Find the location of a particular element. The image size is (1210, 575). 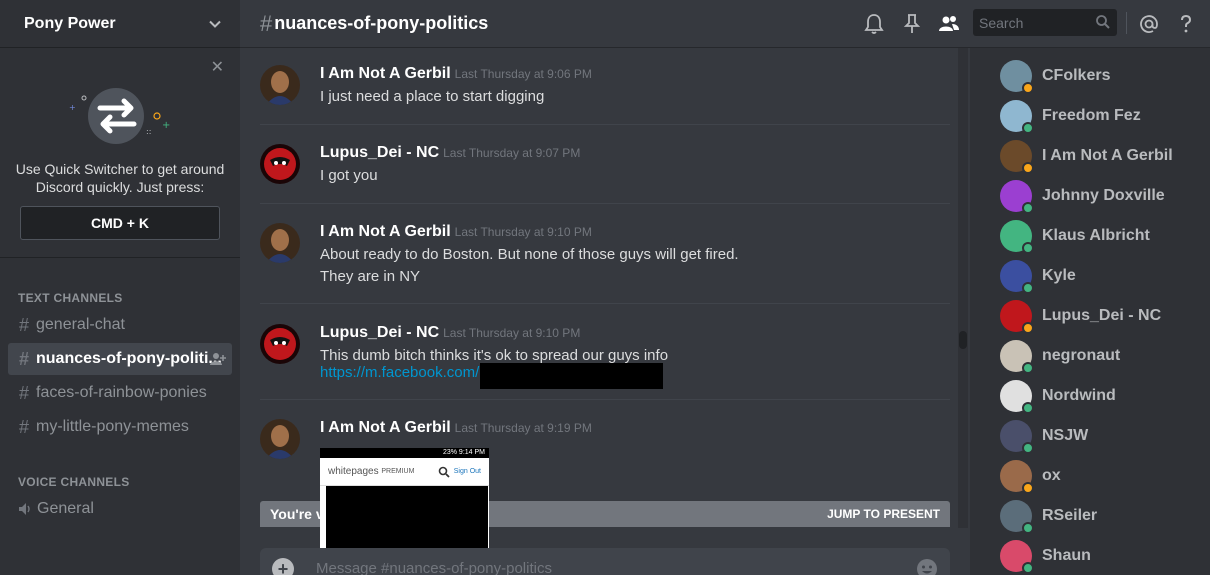

text-channels-category: TEXT CHANNELS is located at coordinates (70, 298).